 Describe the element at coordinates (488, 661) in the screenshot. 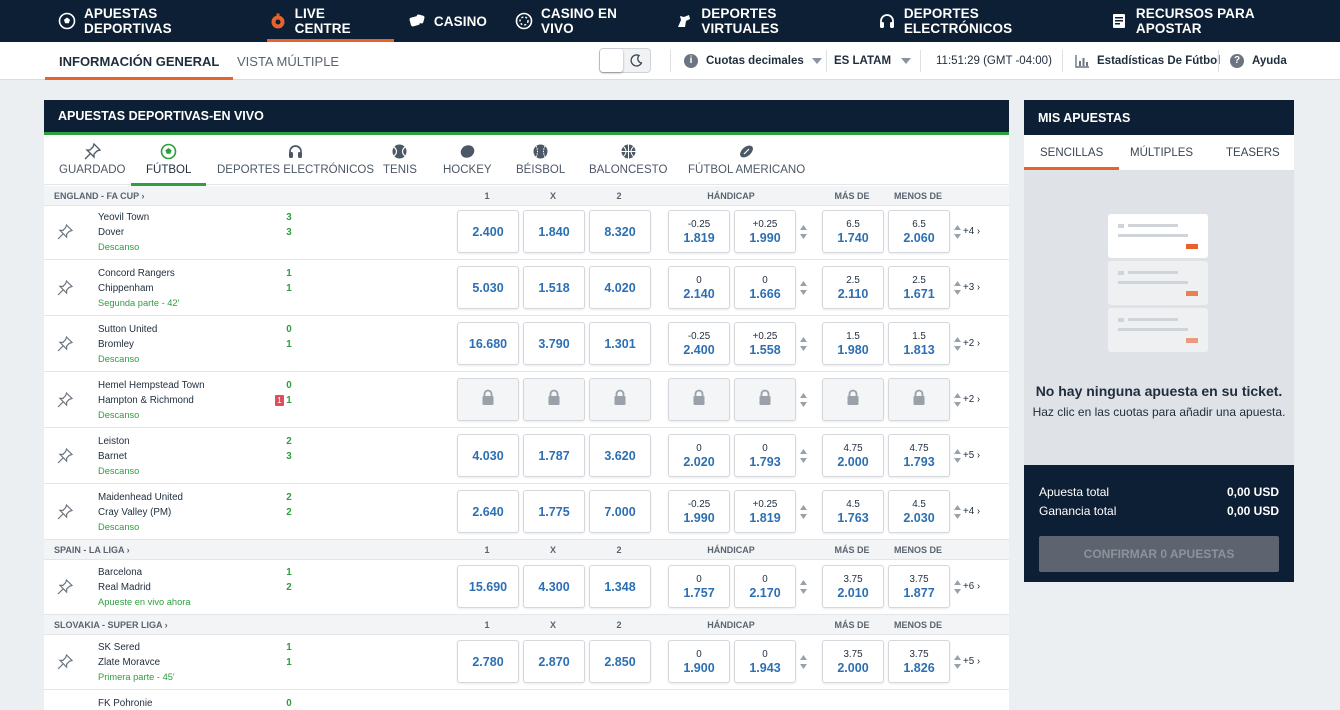

I see `odds-button: 2.780` at that location.